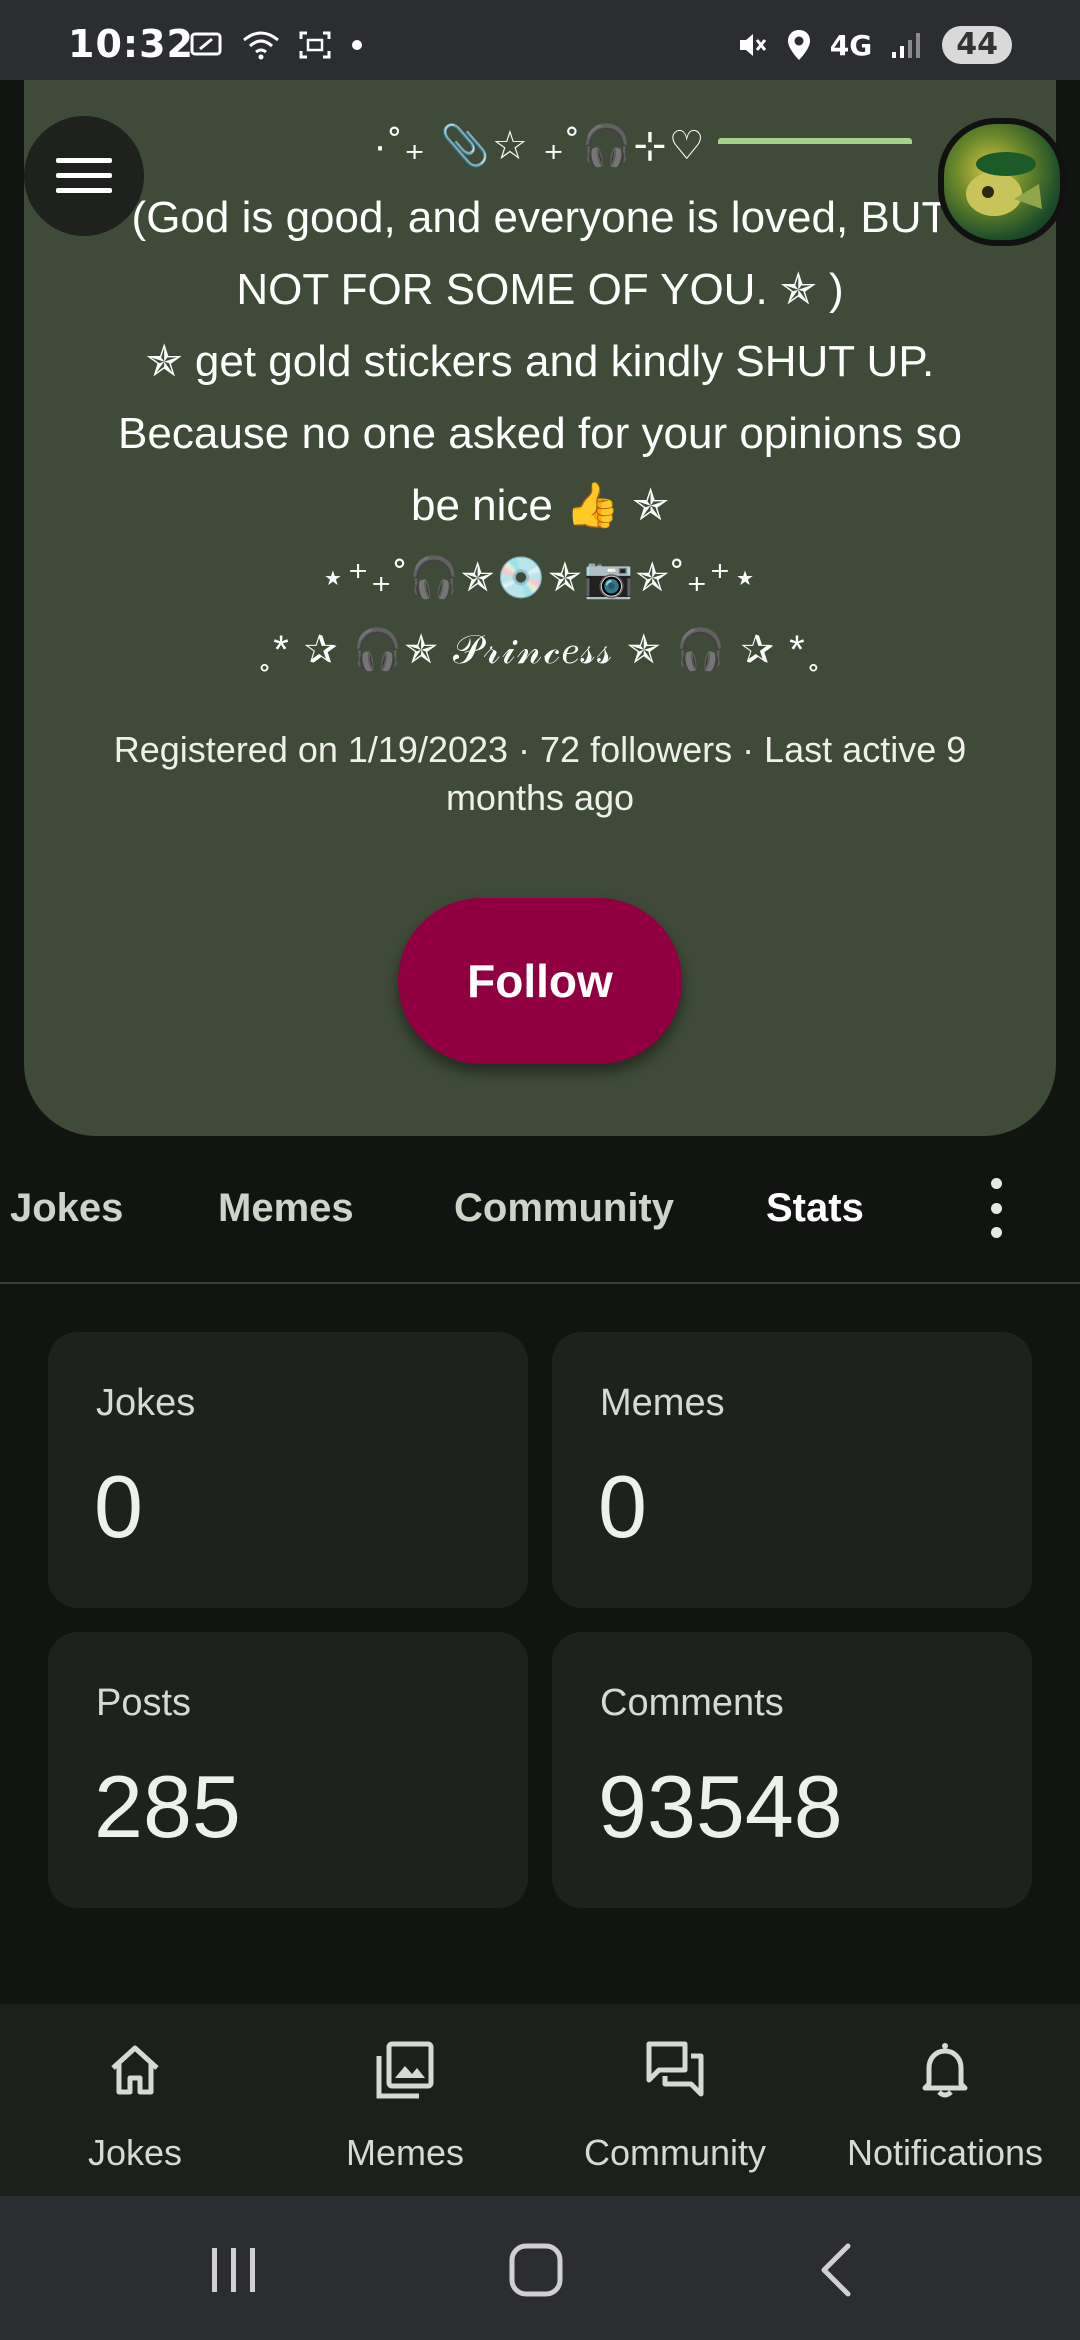 The height and width of the screenshot is (2340, 1080). I want to click on stat-label: Memes, so click(662, 1403).